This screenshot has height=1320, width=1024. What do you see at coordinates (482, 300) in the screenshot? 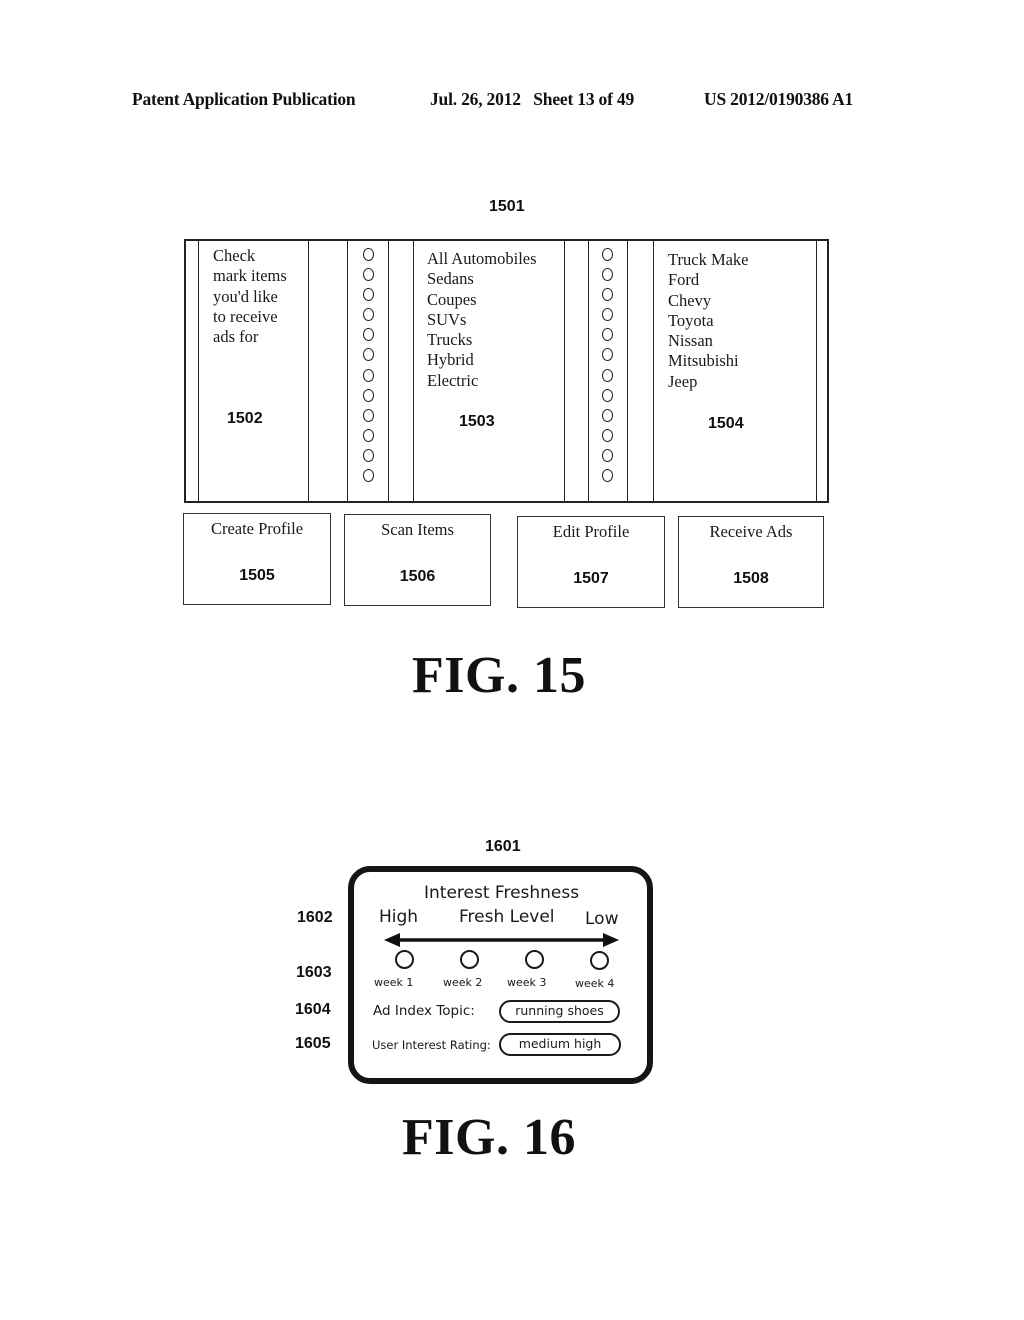
I see `category-item: Coupes` at bounding box center [482, 300].